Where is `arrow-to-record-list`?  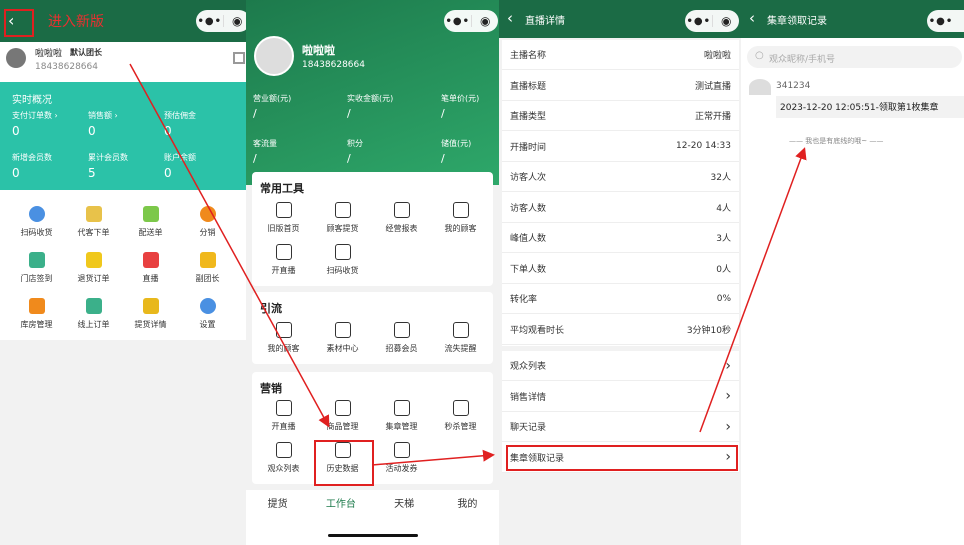
arrow-to-record-list is located at coordinates (753, 290).